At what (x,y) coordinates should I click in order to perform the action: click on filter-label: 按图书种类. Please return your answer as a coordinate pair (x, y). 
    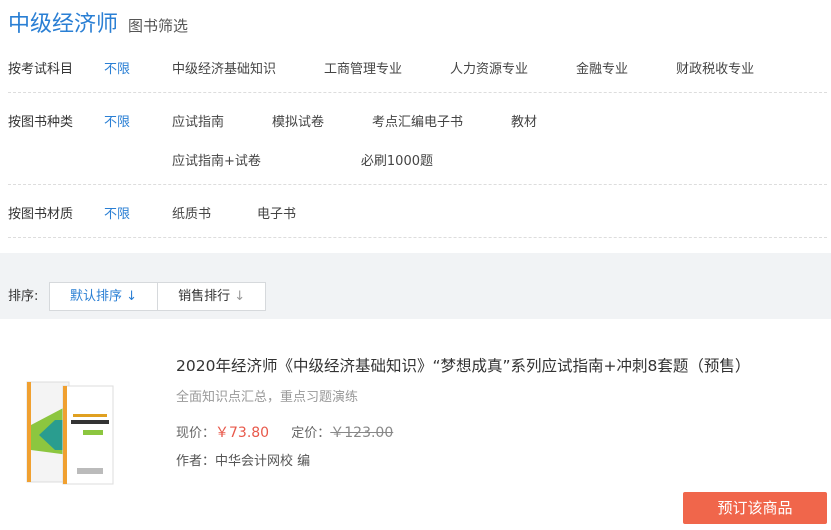
    Looking at the image, I should click on (41, 122).